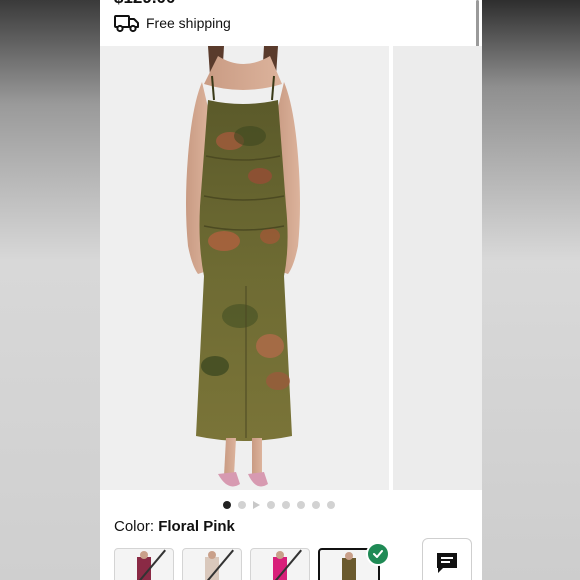  What do you see at coordinates (144, 4) in the screenshot?
I see `product-price: $129.00` at bounding box center [144, 4].